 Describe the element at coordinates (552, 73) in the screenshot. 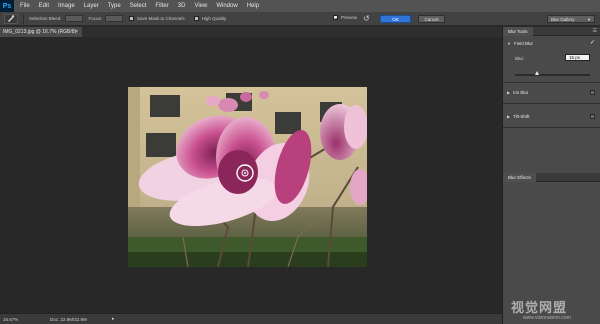

I see `blur-slider` at that location.